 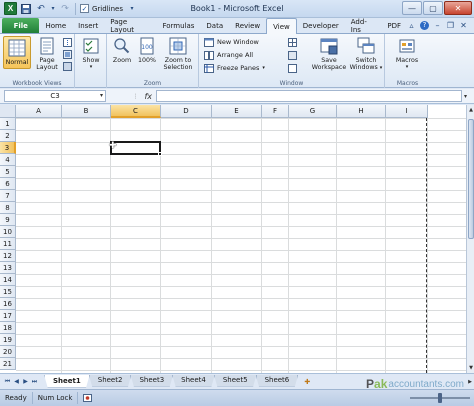 What do you see at coordinates (307, 381) in the screenshot?
I see `insert-worksheet-icon: ✚` at bounding box center [307, 381].